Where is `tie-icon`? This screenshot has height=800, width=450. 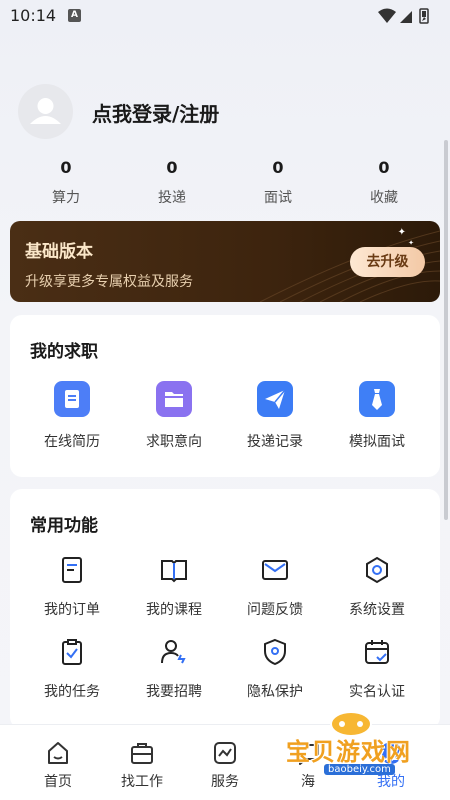 tie-icon is located at coordinates (377, 399).